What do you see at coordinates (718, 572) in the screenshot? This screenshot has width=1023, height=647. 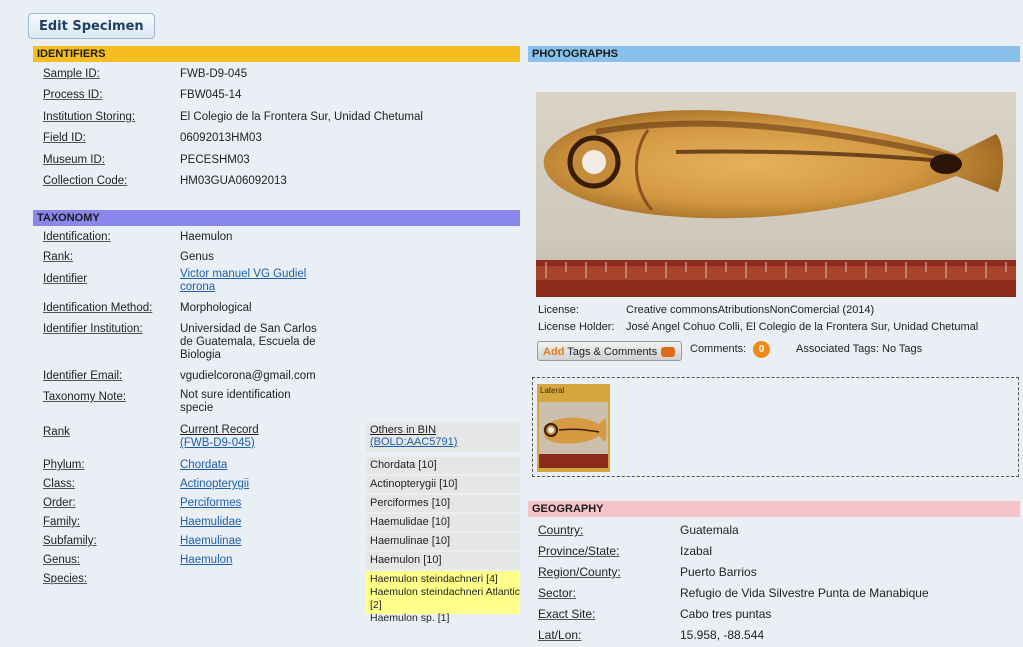 I see `region-county-value: Puerto Barrios` at bounding box center [718, 572].